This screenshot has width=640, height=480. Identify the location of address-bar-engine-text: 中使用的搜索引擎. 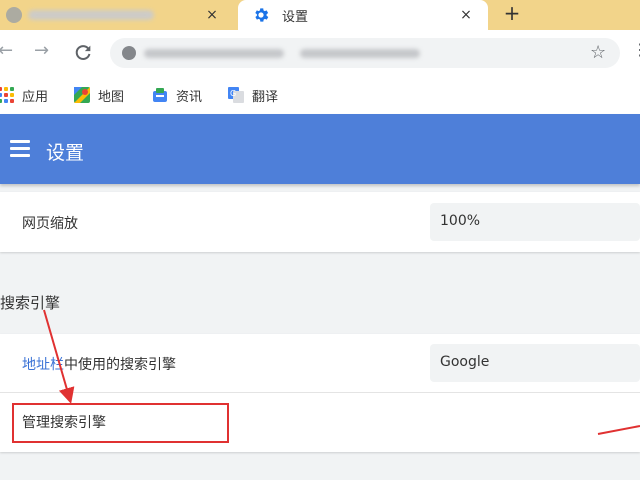
(120, 365).